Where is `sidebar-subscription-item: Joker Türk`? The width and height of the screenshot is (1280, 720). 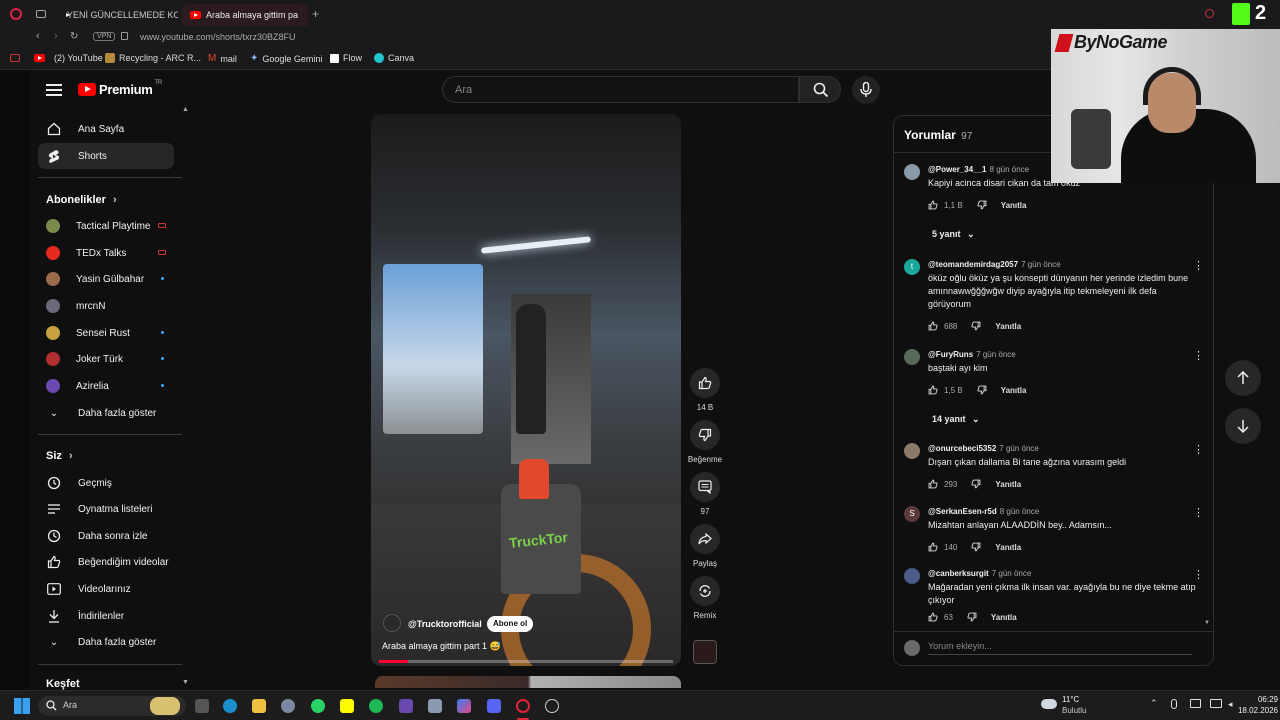 sidebar-subscription-item: Joker Türk is located at coordinates (106, 359).